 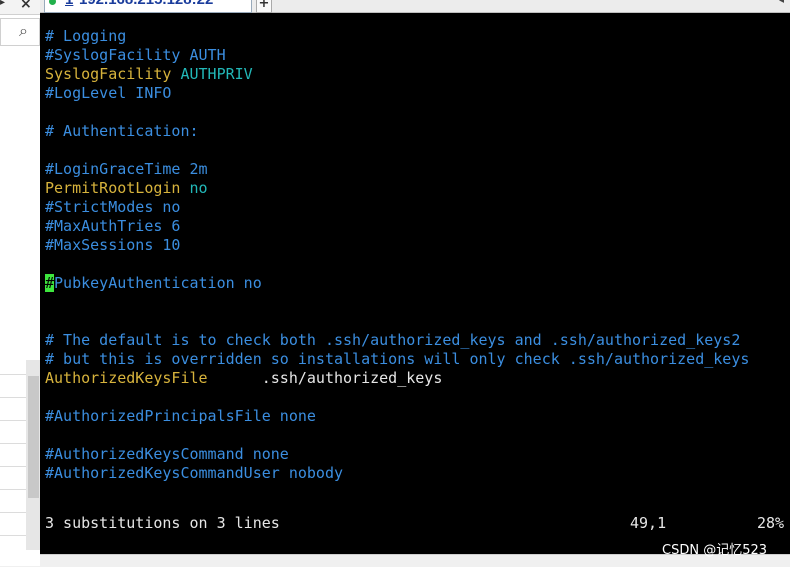 I want to click on terminal-line: #PubkeyAuthentication no, so click(x=153, y=283).